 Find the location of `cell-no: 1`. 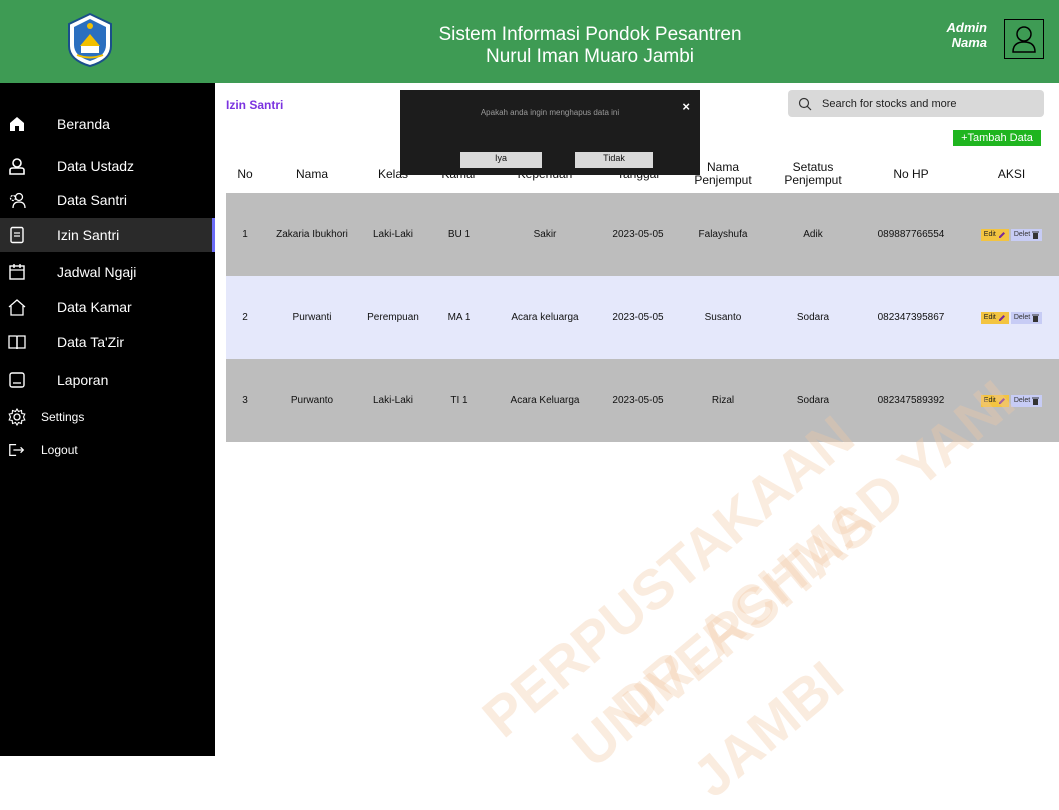

cell-no: 1 is located at coordinates (245, 234).